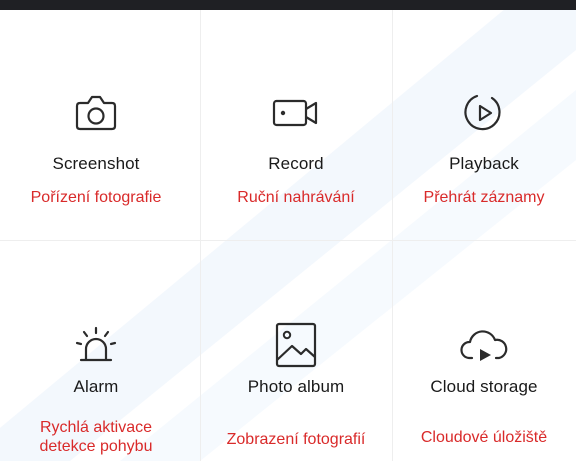 Image resolution: width=576 pixels, height=466 pixels. What do you see at coordinates (96, 197) in the screenshot?
I see `tile-subtitle: Pořízení fotografie` at bounding box center [96, 197].